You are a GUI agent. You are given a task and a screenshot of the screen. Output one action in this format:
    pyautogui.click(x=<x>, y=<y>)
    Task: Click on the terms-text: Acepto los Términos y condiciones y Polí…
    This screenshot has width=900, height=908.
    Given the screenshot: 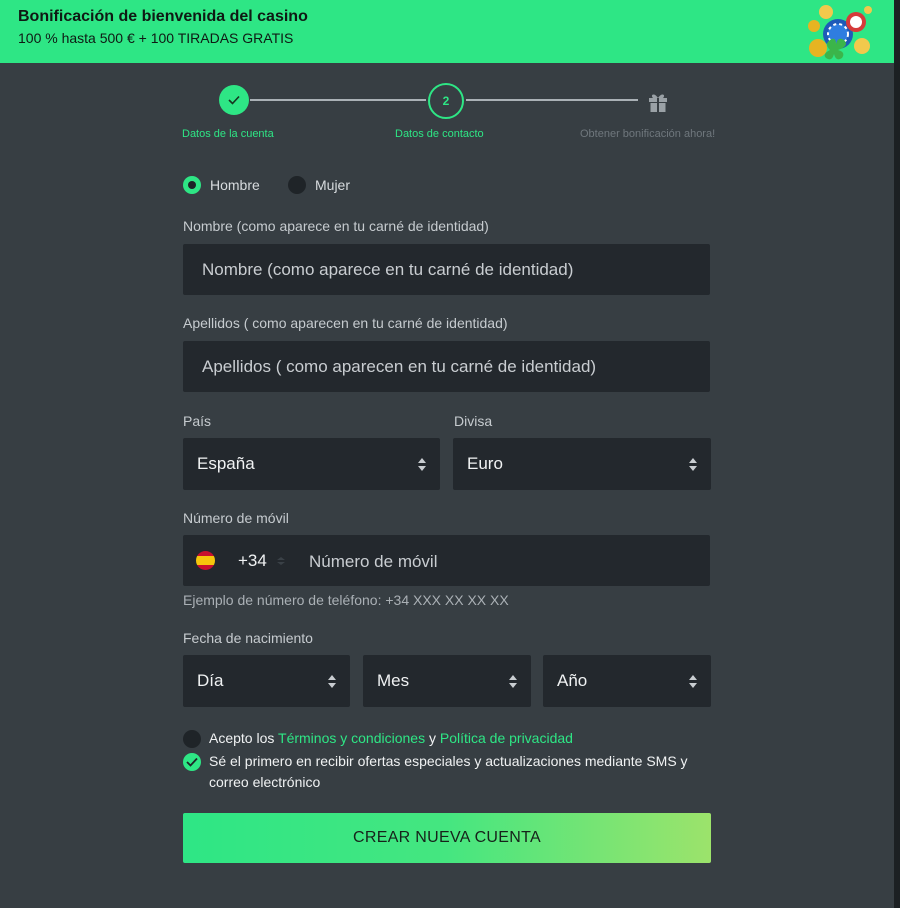 What is the action you would take?
    pyautogui.click(x=391, y=738)
    